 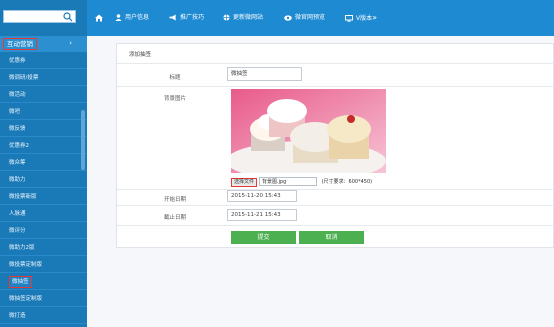 I want to click on sidebar-group-interactive-marketing: 互动营销 ›, so click(x=43, y=44).